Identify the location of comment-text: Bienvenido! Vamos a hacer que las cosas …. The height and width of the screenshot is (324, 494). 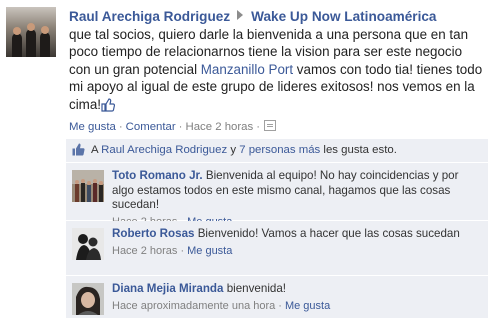
(328, 233).